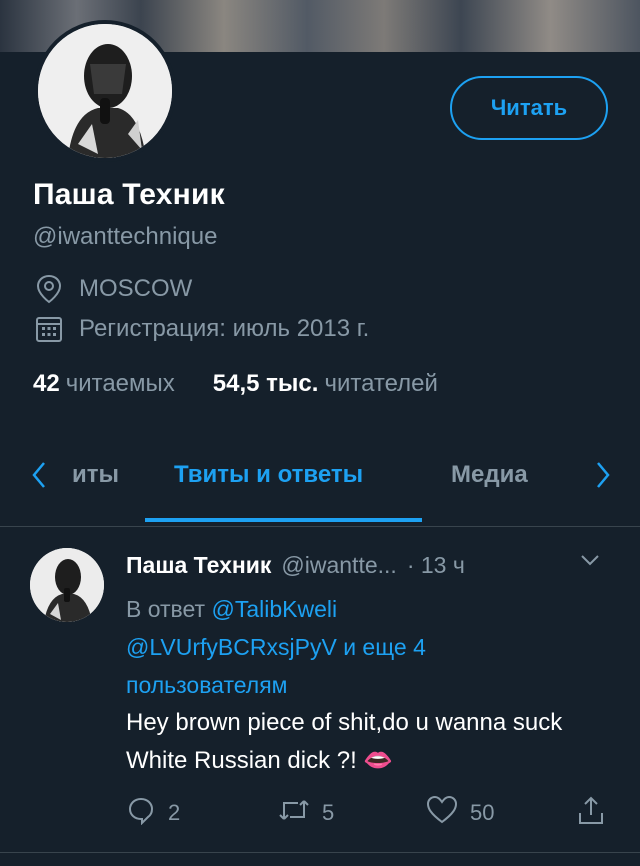 This screenshot has width=640, height=866. I want to click on chevron-right-icon, so click(603, 477).